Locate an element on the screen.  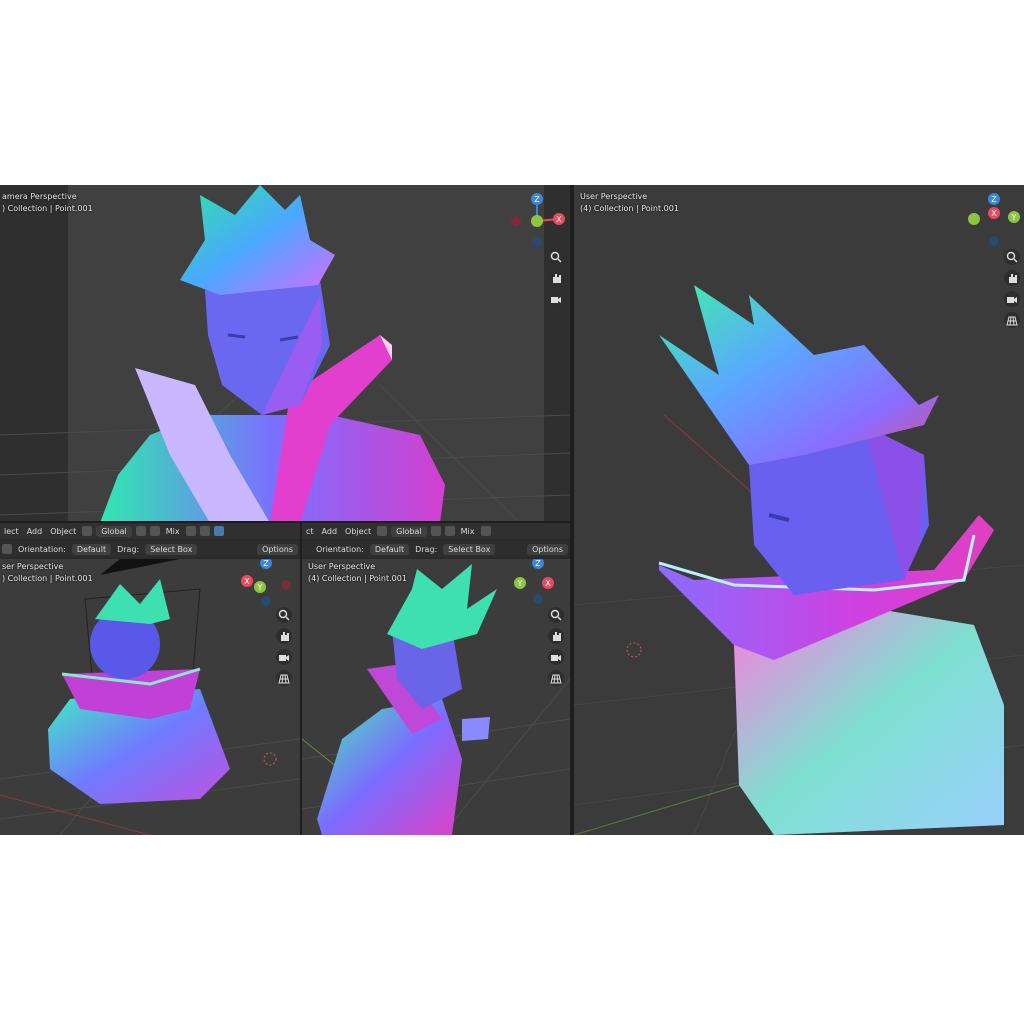
header-bottom-left: lect Add Object Global Mix is located at coordinates (150, 531).